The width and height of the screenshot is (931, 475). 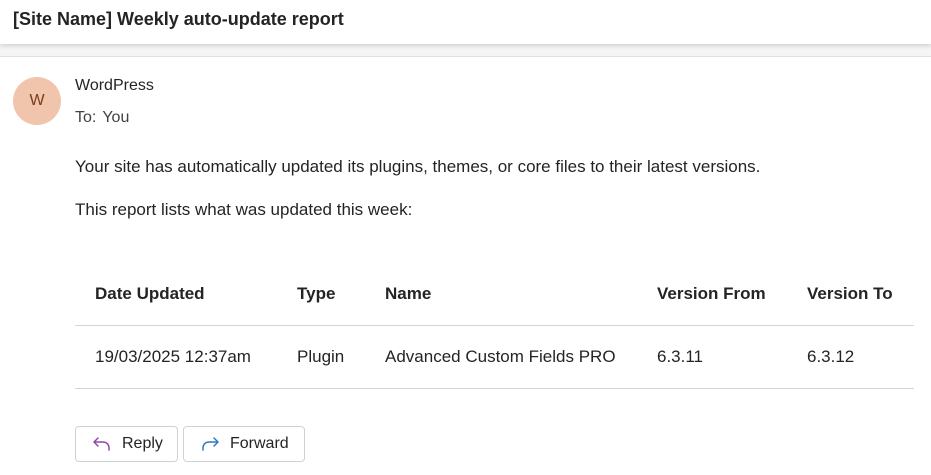 What do you see at coordinates (465, 22) in the screenshot?
I see `subject-bar: [Site Name] Weekly auto-update report` at bounding box center [465, 22].